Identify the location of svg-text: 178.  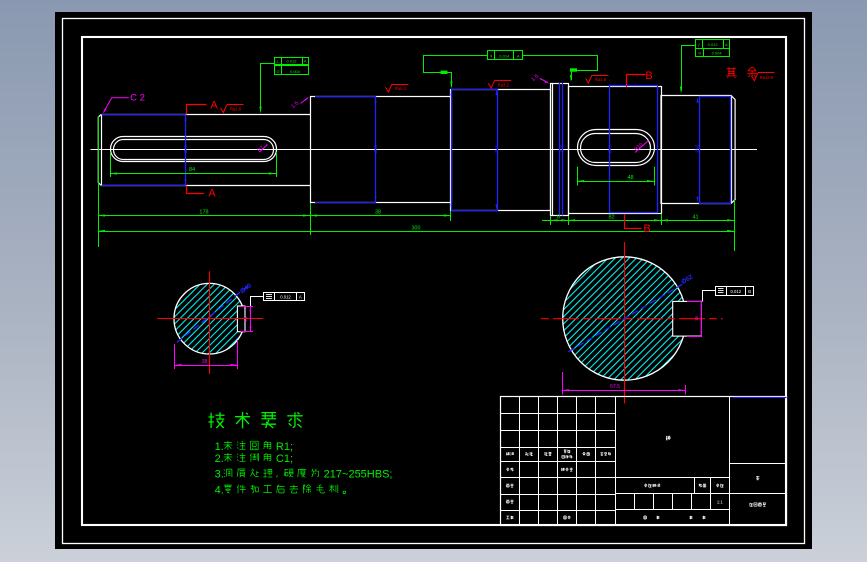
(203, 213).